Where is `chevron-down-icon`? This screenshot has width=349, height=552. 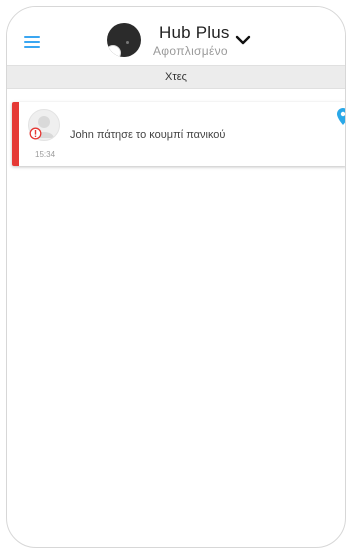 chevron-down-icon is located at coordinates (243, 40).